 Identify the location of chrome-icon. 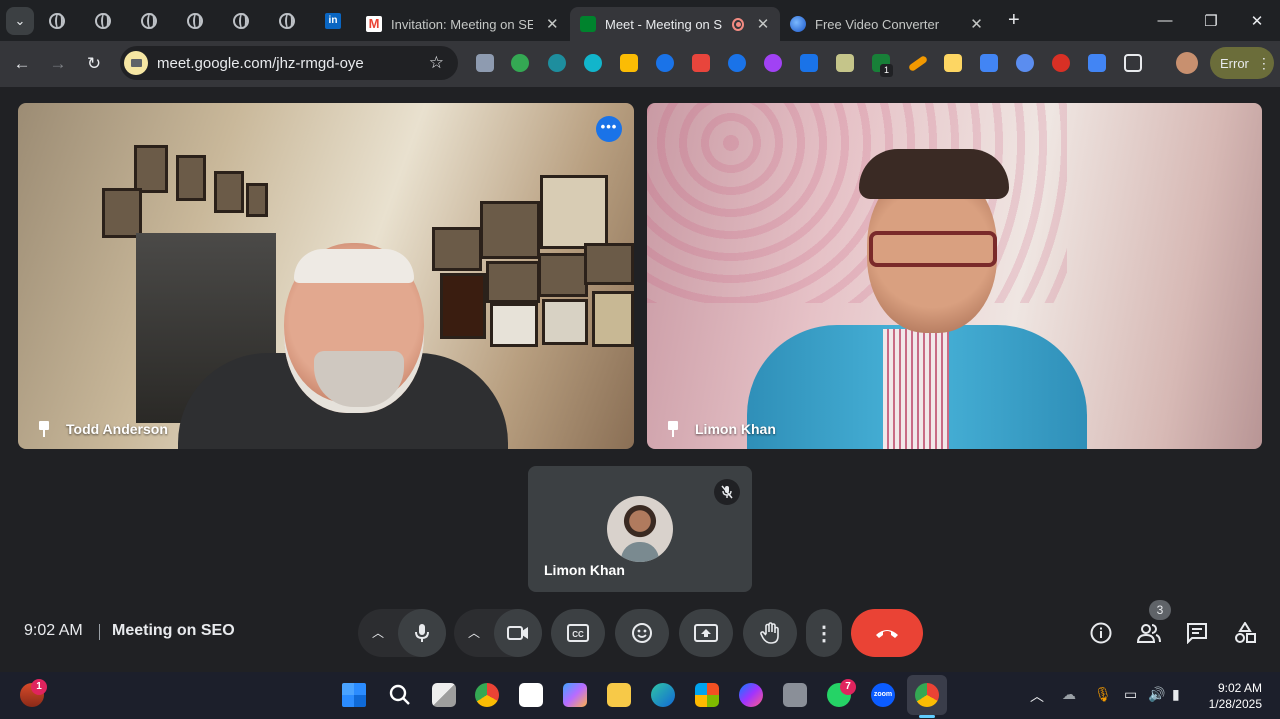
(487, 695).